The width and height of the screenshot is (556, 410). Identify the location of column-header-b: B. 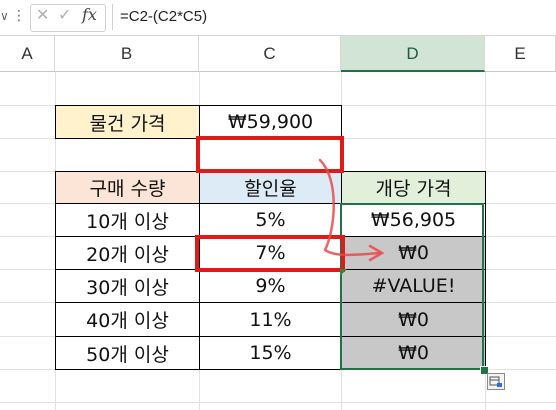
(127, 54).